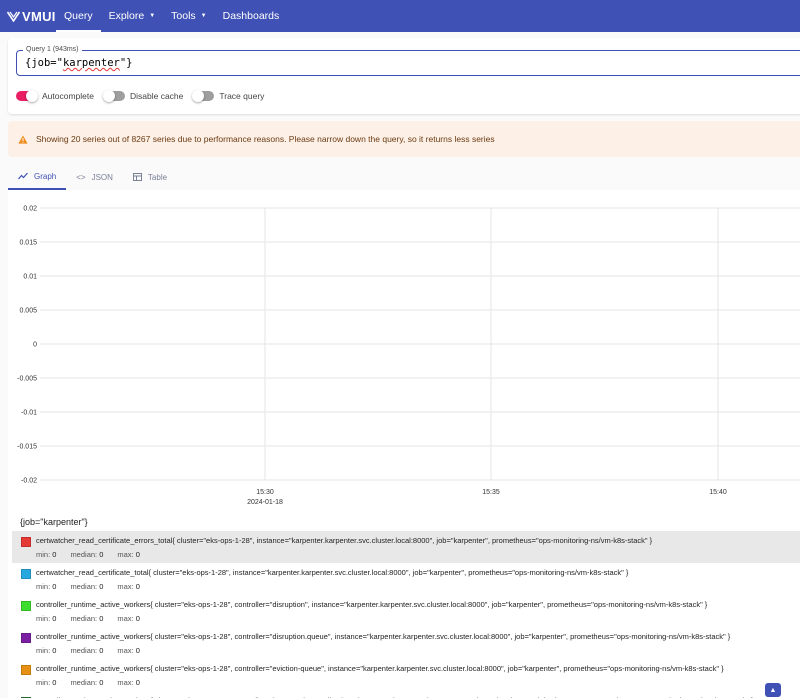  I want to click on logo-text: VMUI, so click(39, 16).